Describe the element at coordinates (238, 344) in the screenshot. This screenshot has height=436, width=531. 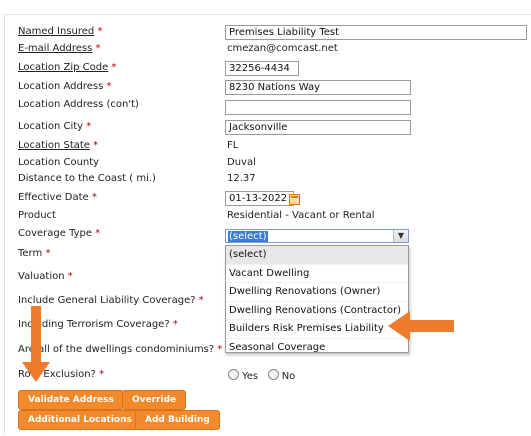
I see `annotation-arrows` at that location.